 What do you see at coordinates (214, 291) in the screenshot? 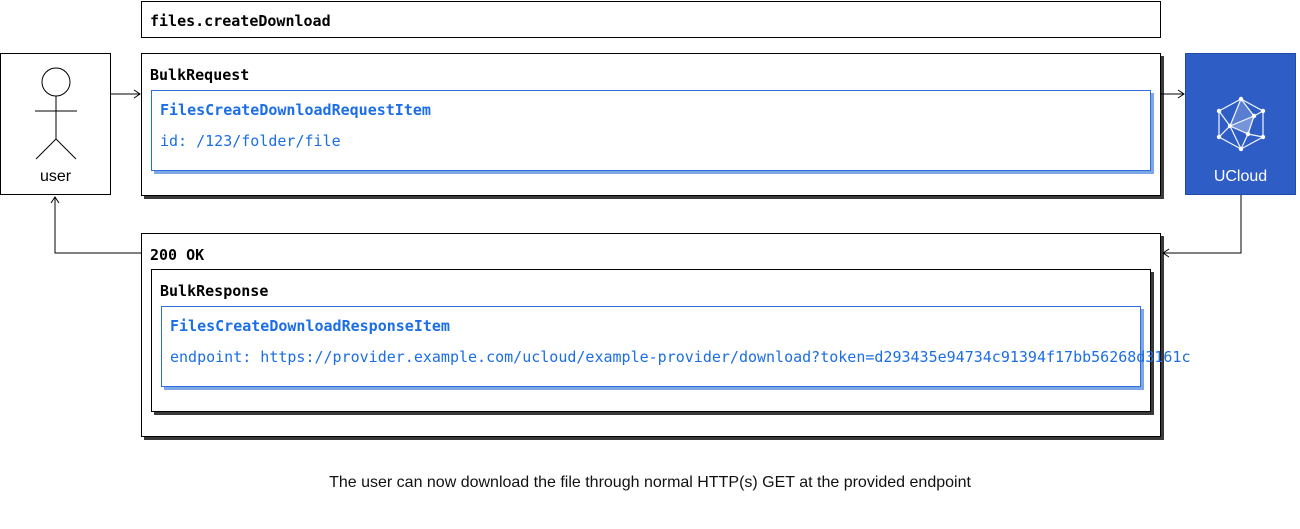
I see `bulk-response-label: BulkResponse` at bounding box center [214, 291].